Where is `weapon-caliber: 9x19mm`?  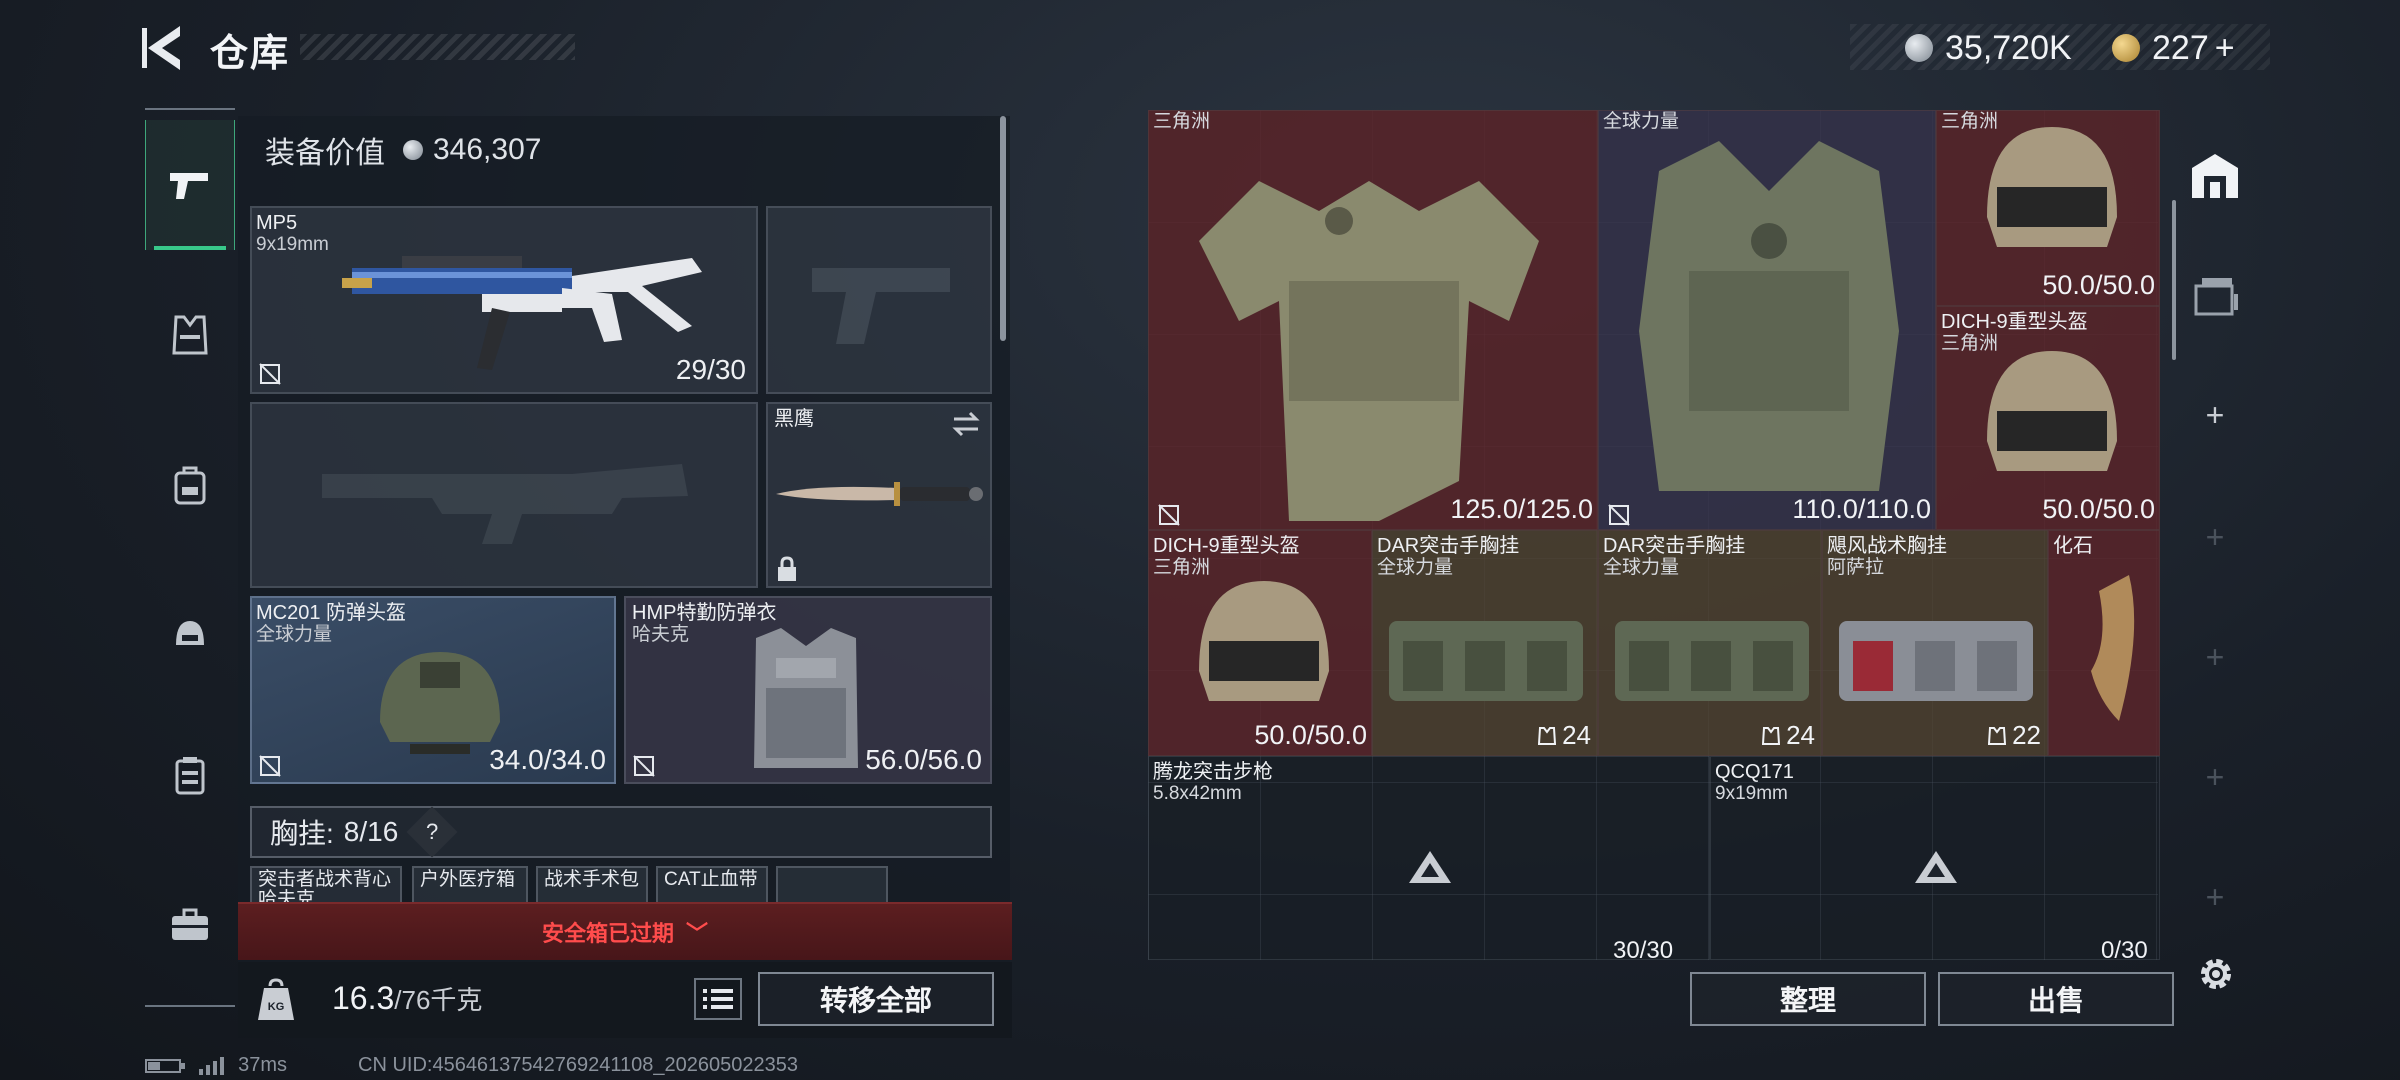
weapon-caliber: 9x19mm is located at coordinates (292, 244).